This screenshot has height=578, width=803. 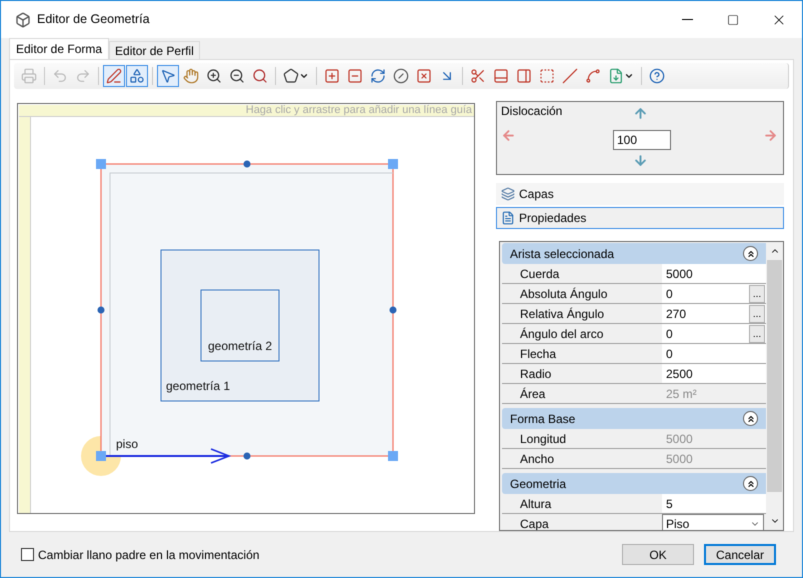 I want to click on arrow-down-icon, so click(x=640, y=160).